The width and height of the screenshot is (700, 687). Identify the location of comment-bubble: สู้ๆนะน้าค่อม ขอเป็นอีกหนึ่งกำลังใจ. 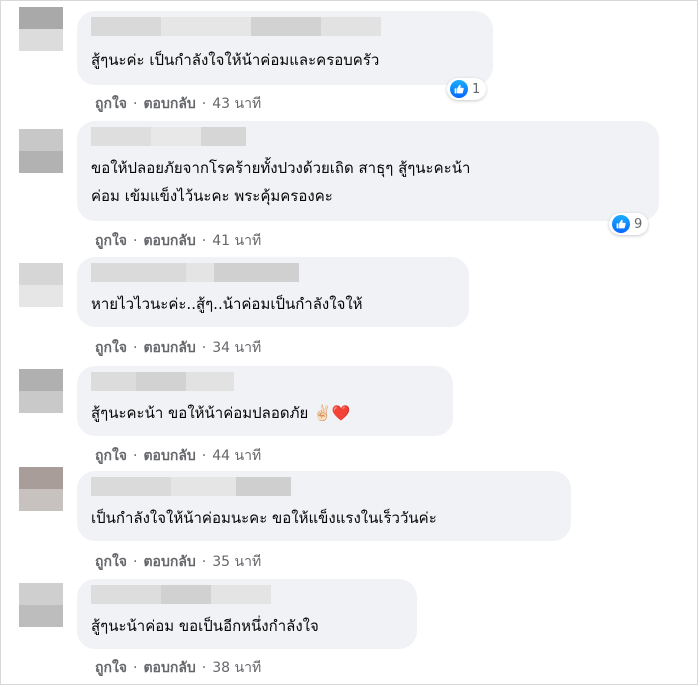
(247, 614).